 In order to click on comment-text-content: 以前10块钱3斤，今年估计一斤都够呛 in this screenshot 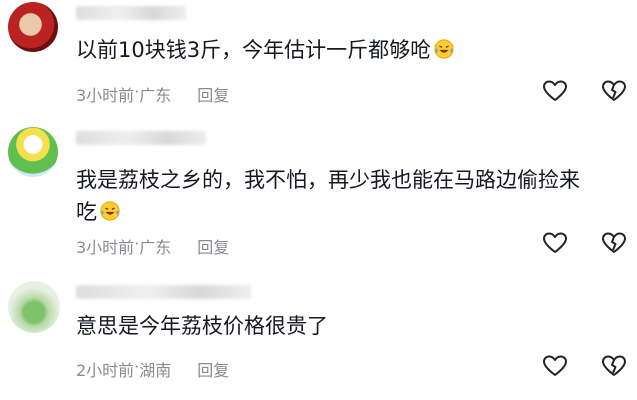, I will do `click(254, 50)`.